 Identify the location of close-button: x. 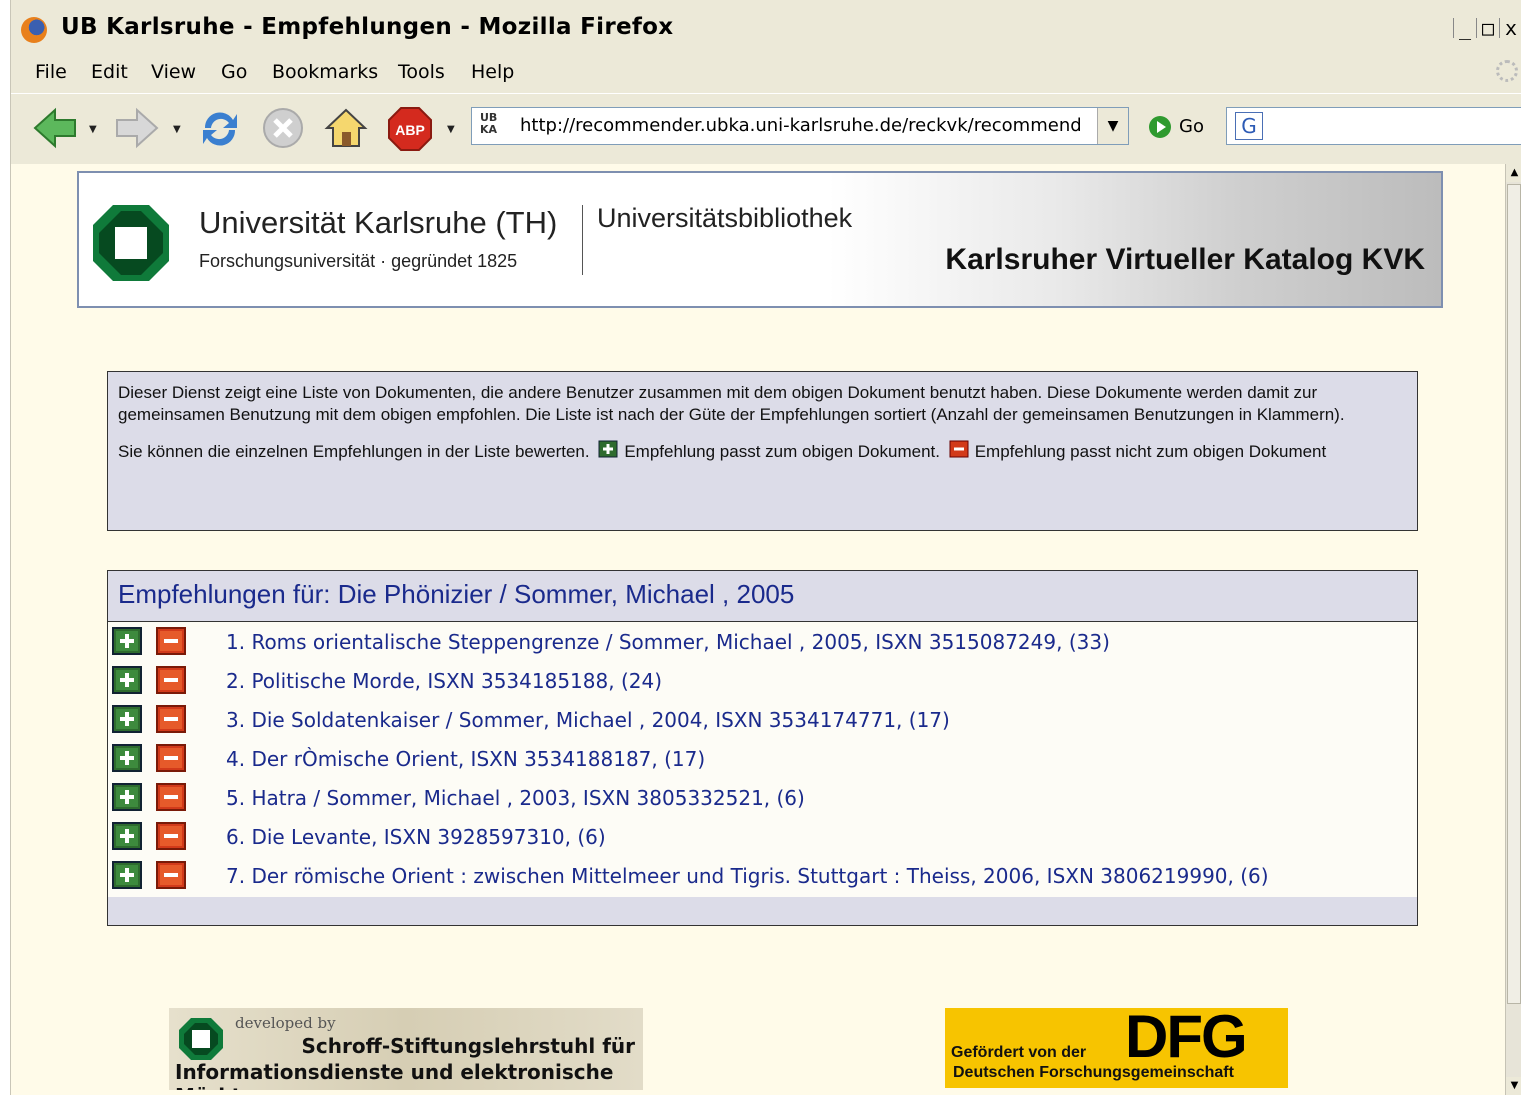
(1510, 28).